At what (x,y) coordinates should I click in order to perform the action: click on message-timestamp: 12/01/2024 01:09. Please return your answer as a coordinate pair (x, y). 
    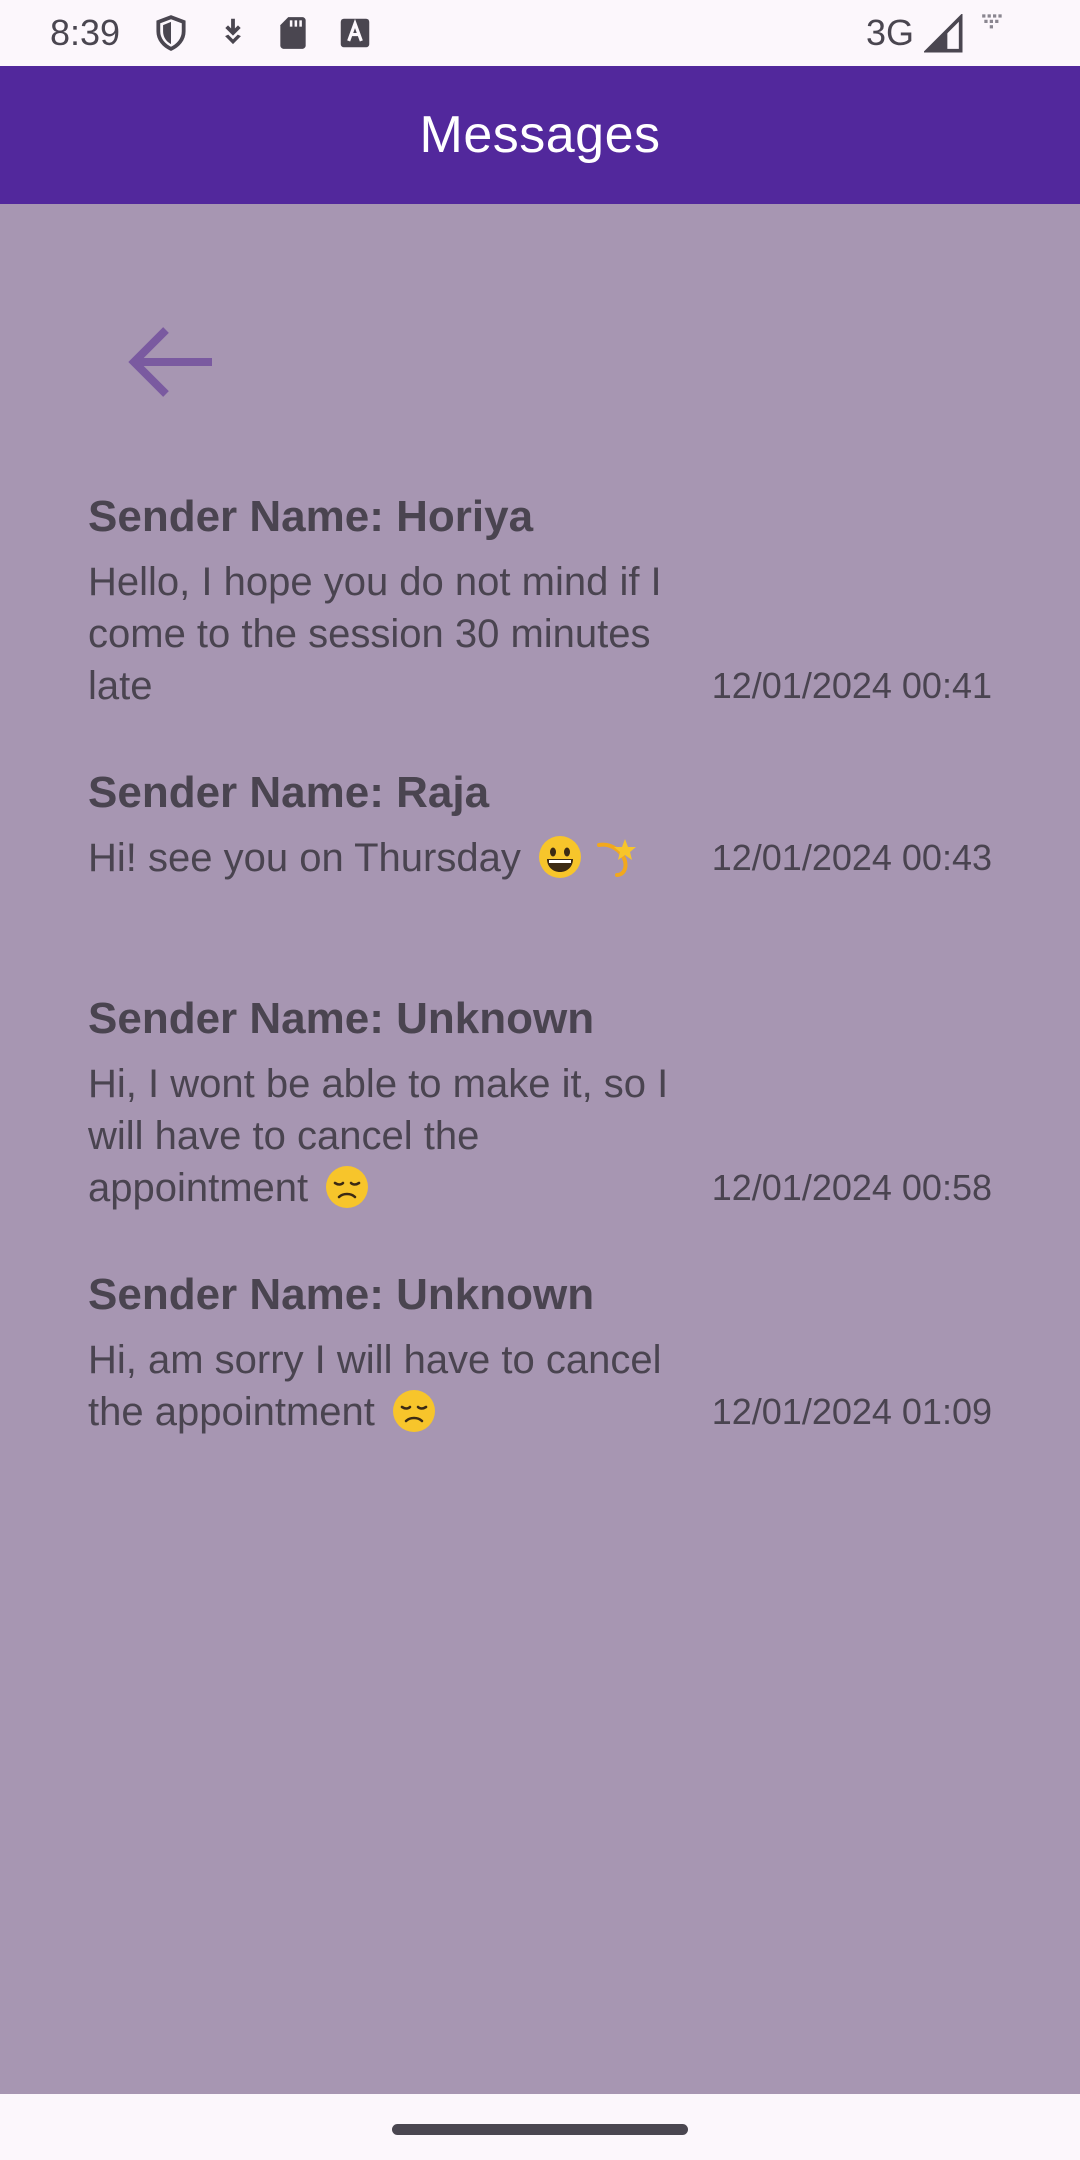
    Looking at the image, I should click on (851, 1411).